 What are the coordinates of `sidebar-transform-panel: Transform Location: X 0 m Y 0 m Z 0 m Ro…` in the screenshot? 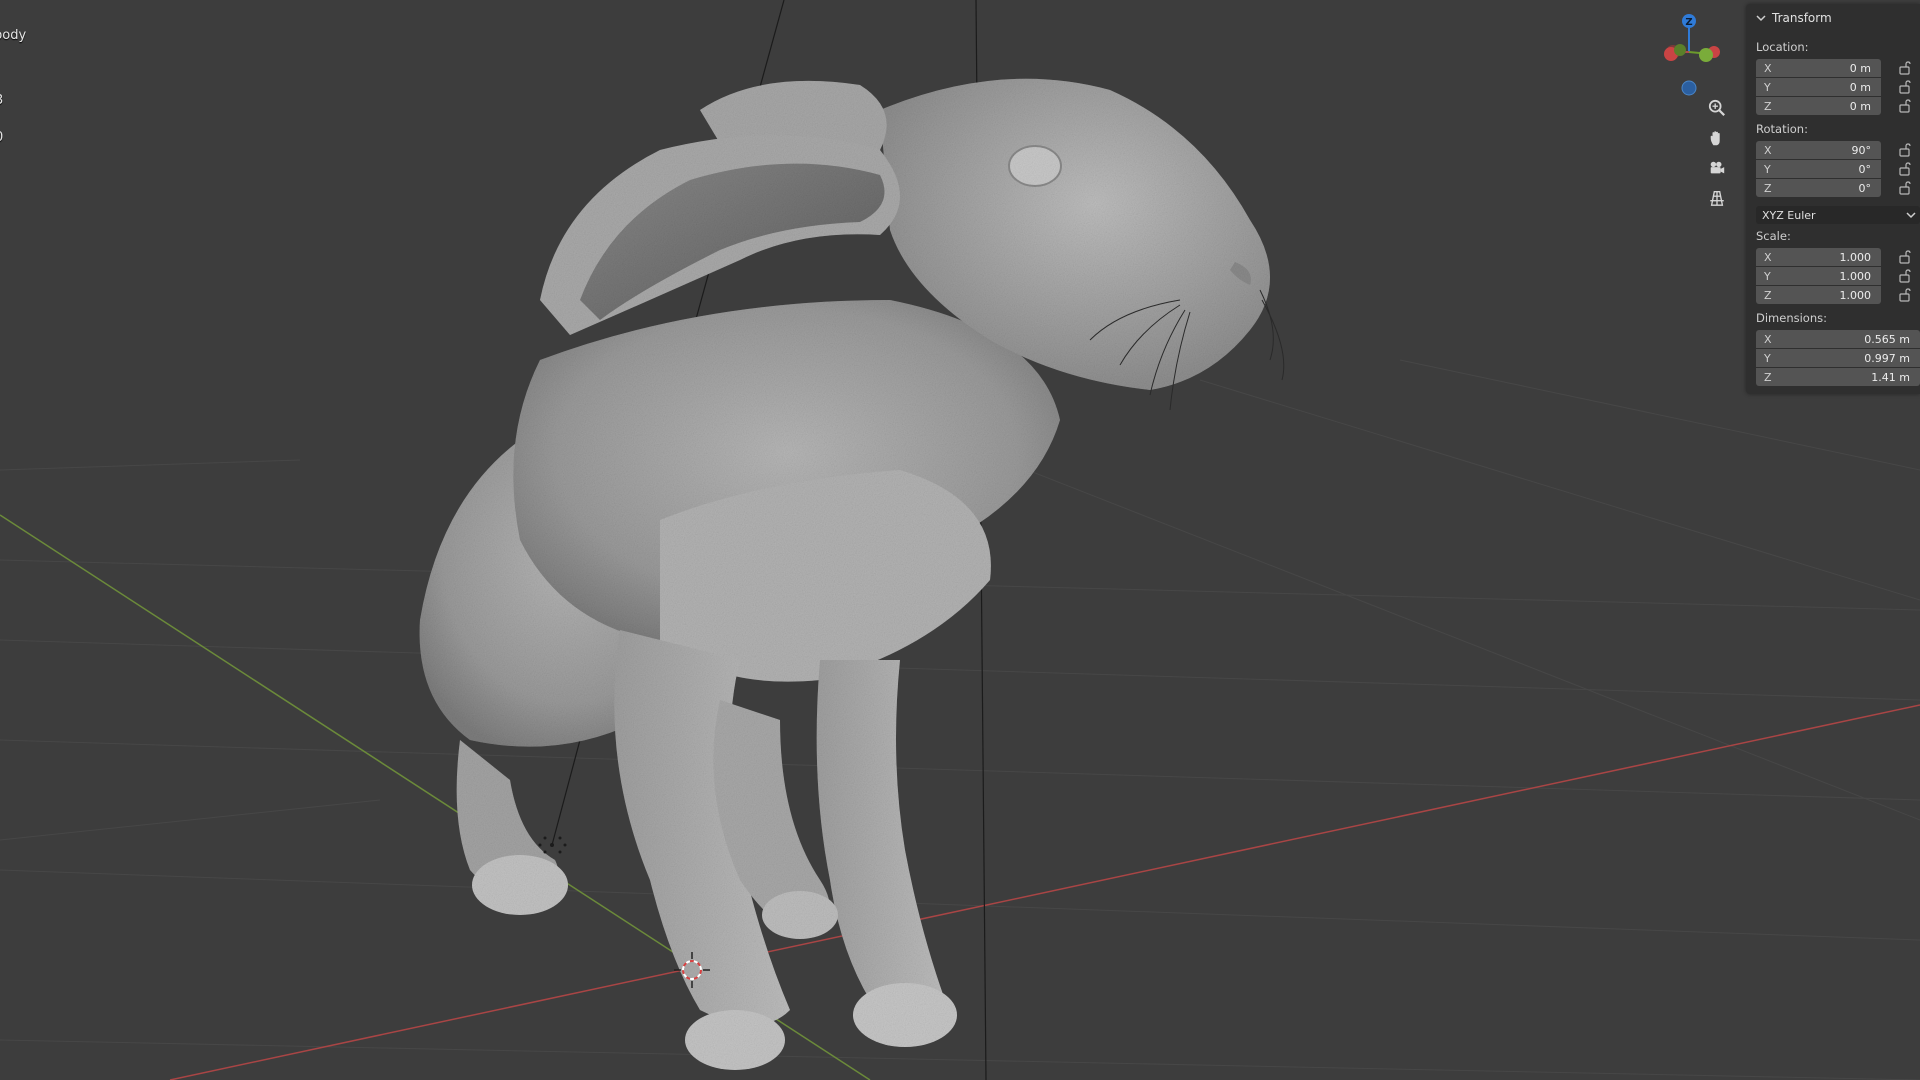 It's located at (1833, 199).